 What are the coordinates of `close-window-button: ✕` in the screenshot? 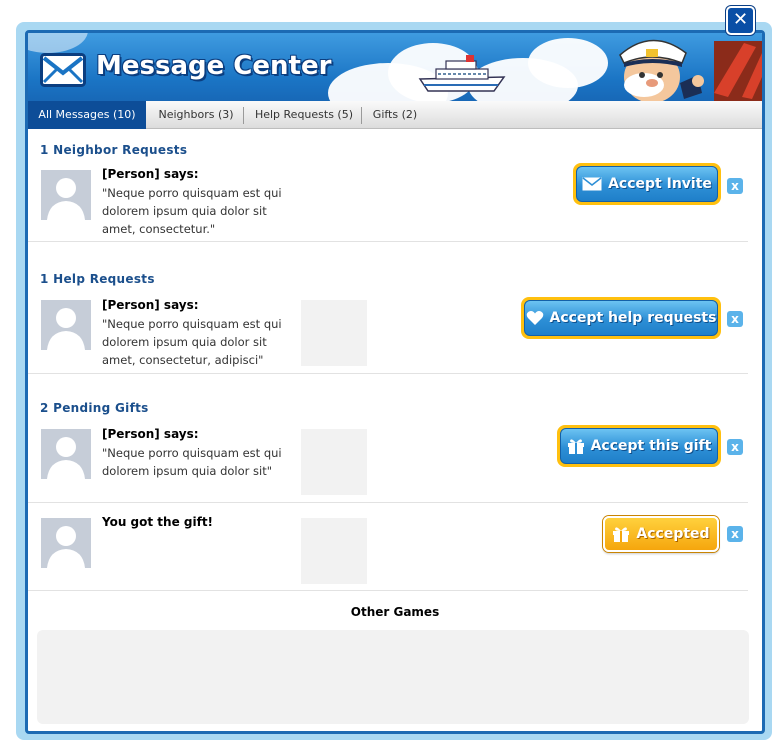 It's located at (740, 20).